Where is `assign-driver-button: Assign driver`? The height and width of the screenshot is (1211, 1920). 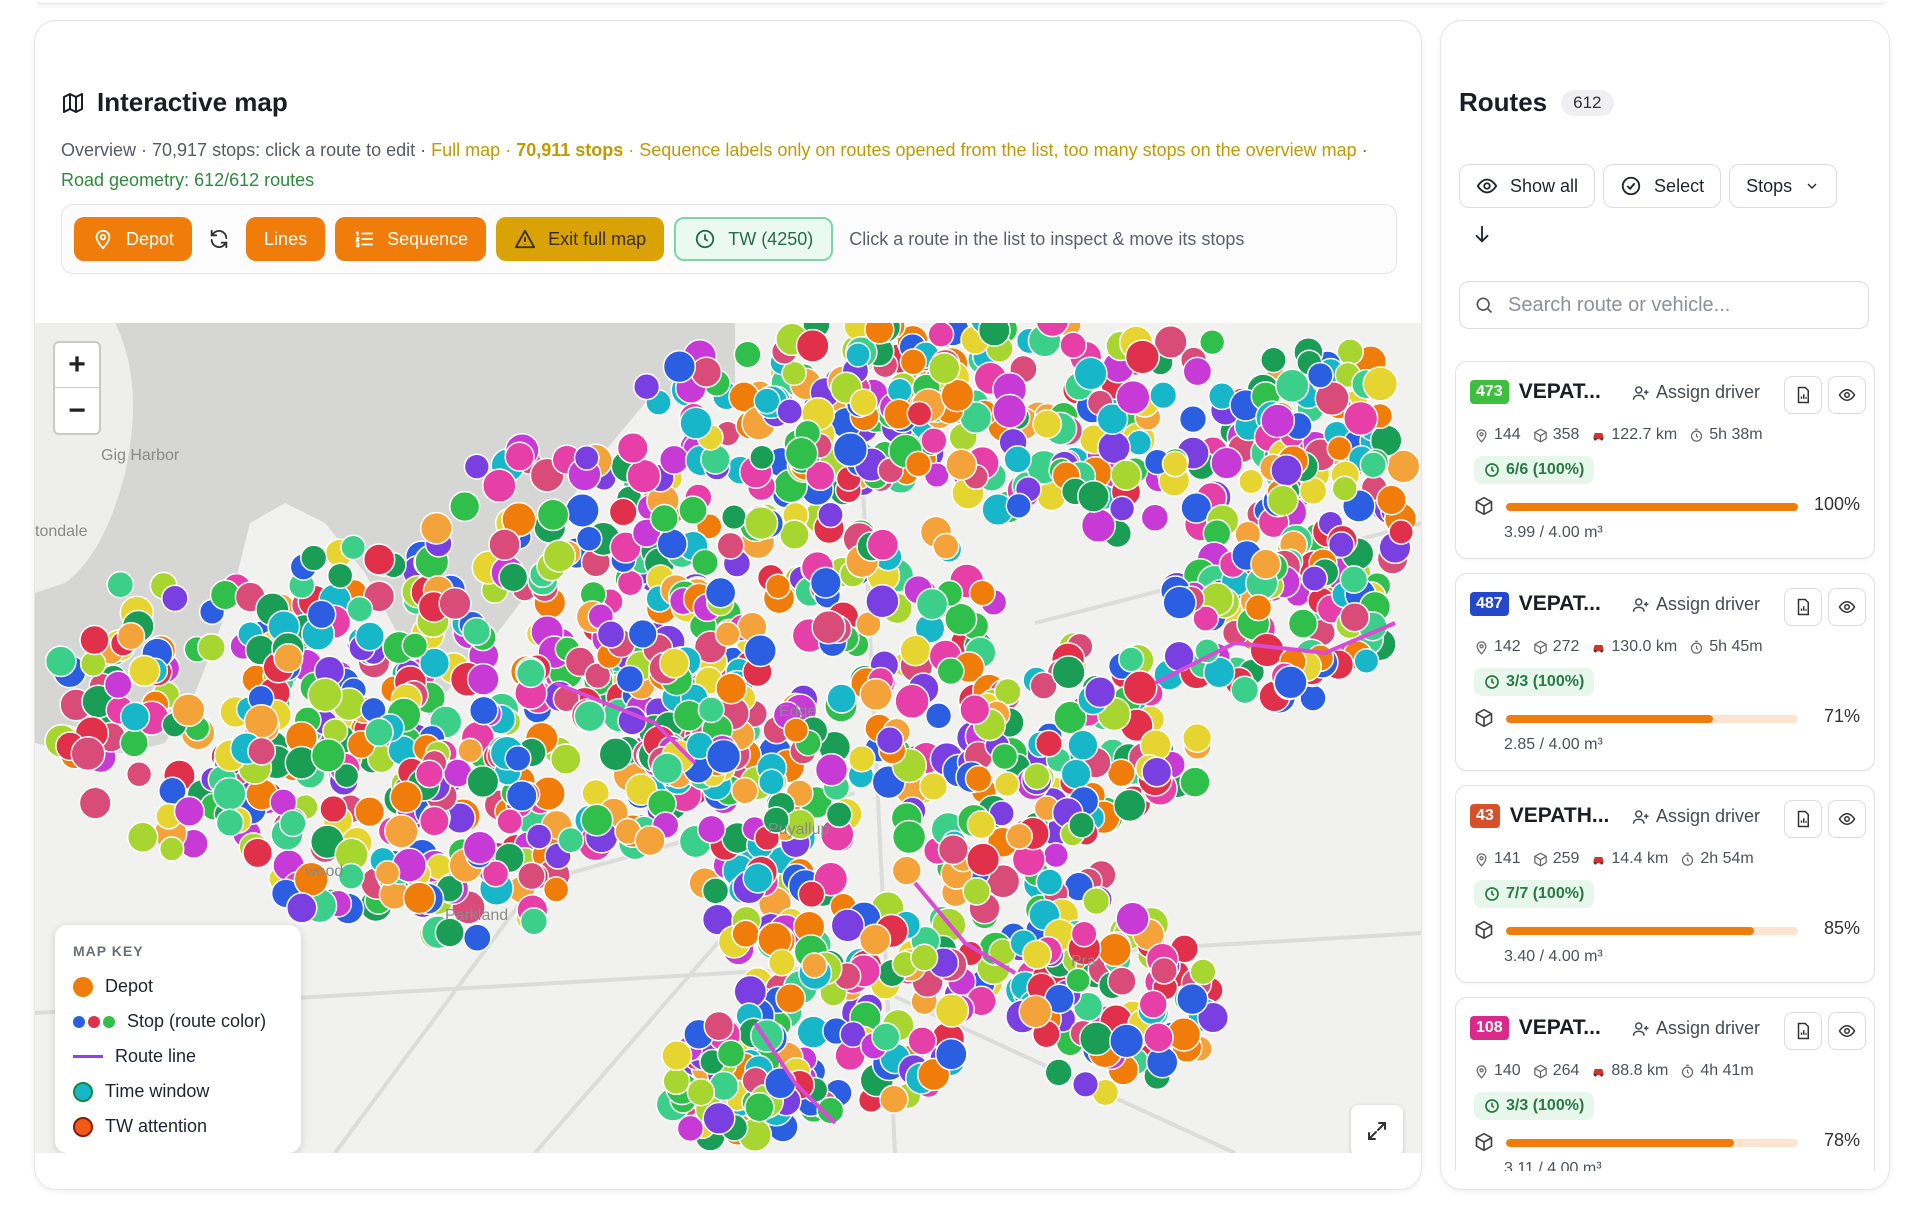 assign-driver-button: Assign driver is located at coordinates (1696, 604).